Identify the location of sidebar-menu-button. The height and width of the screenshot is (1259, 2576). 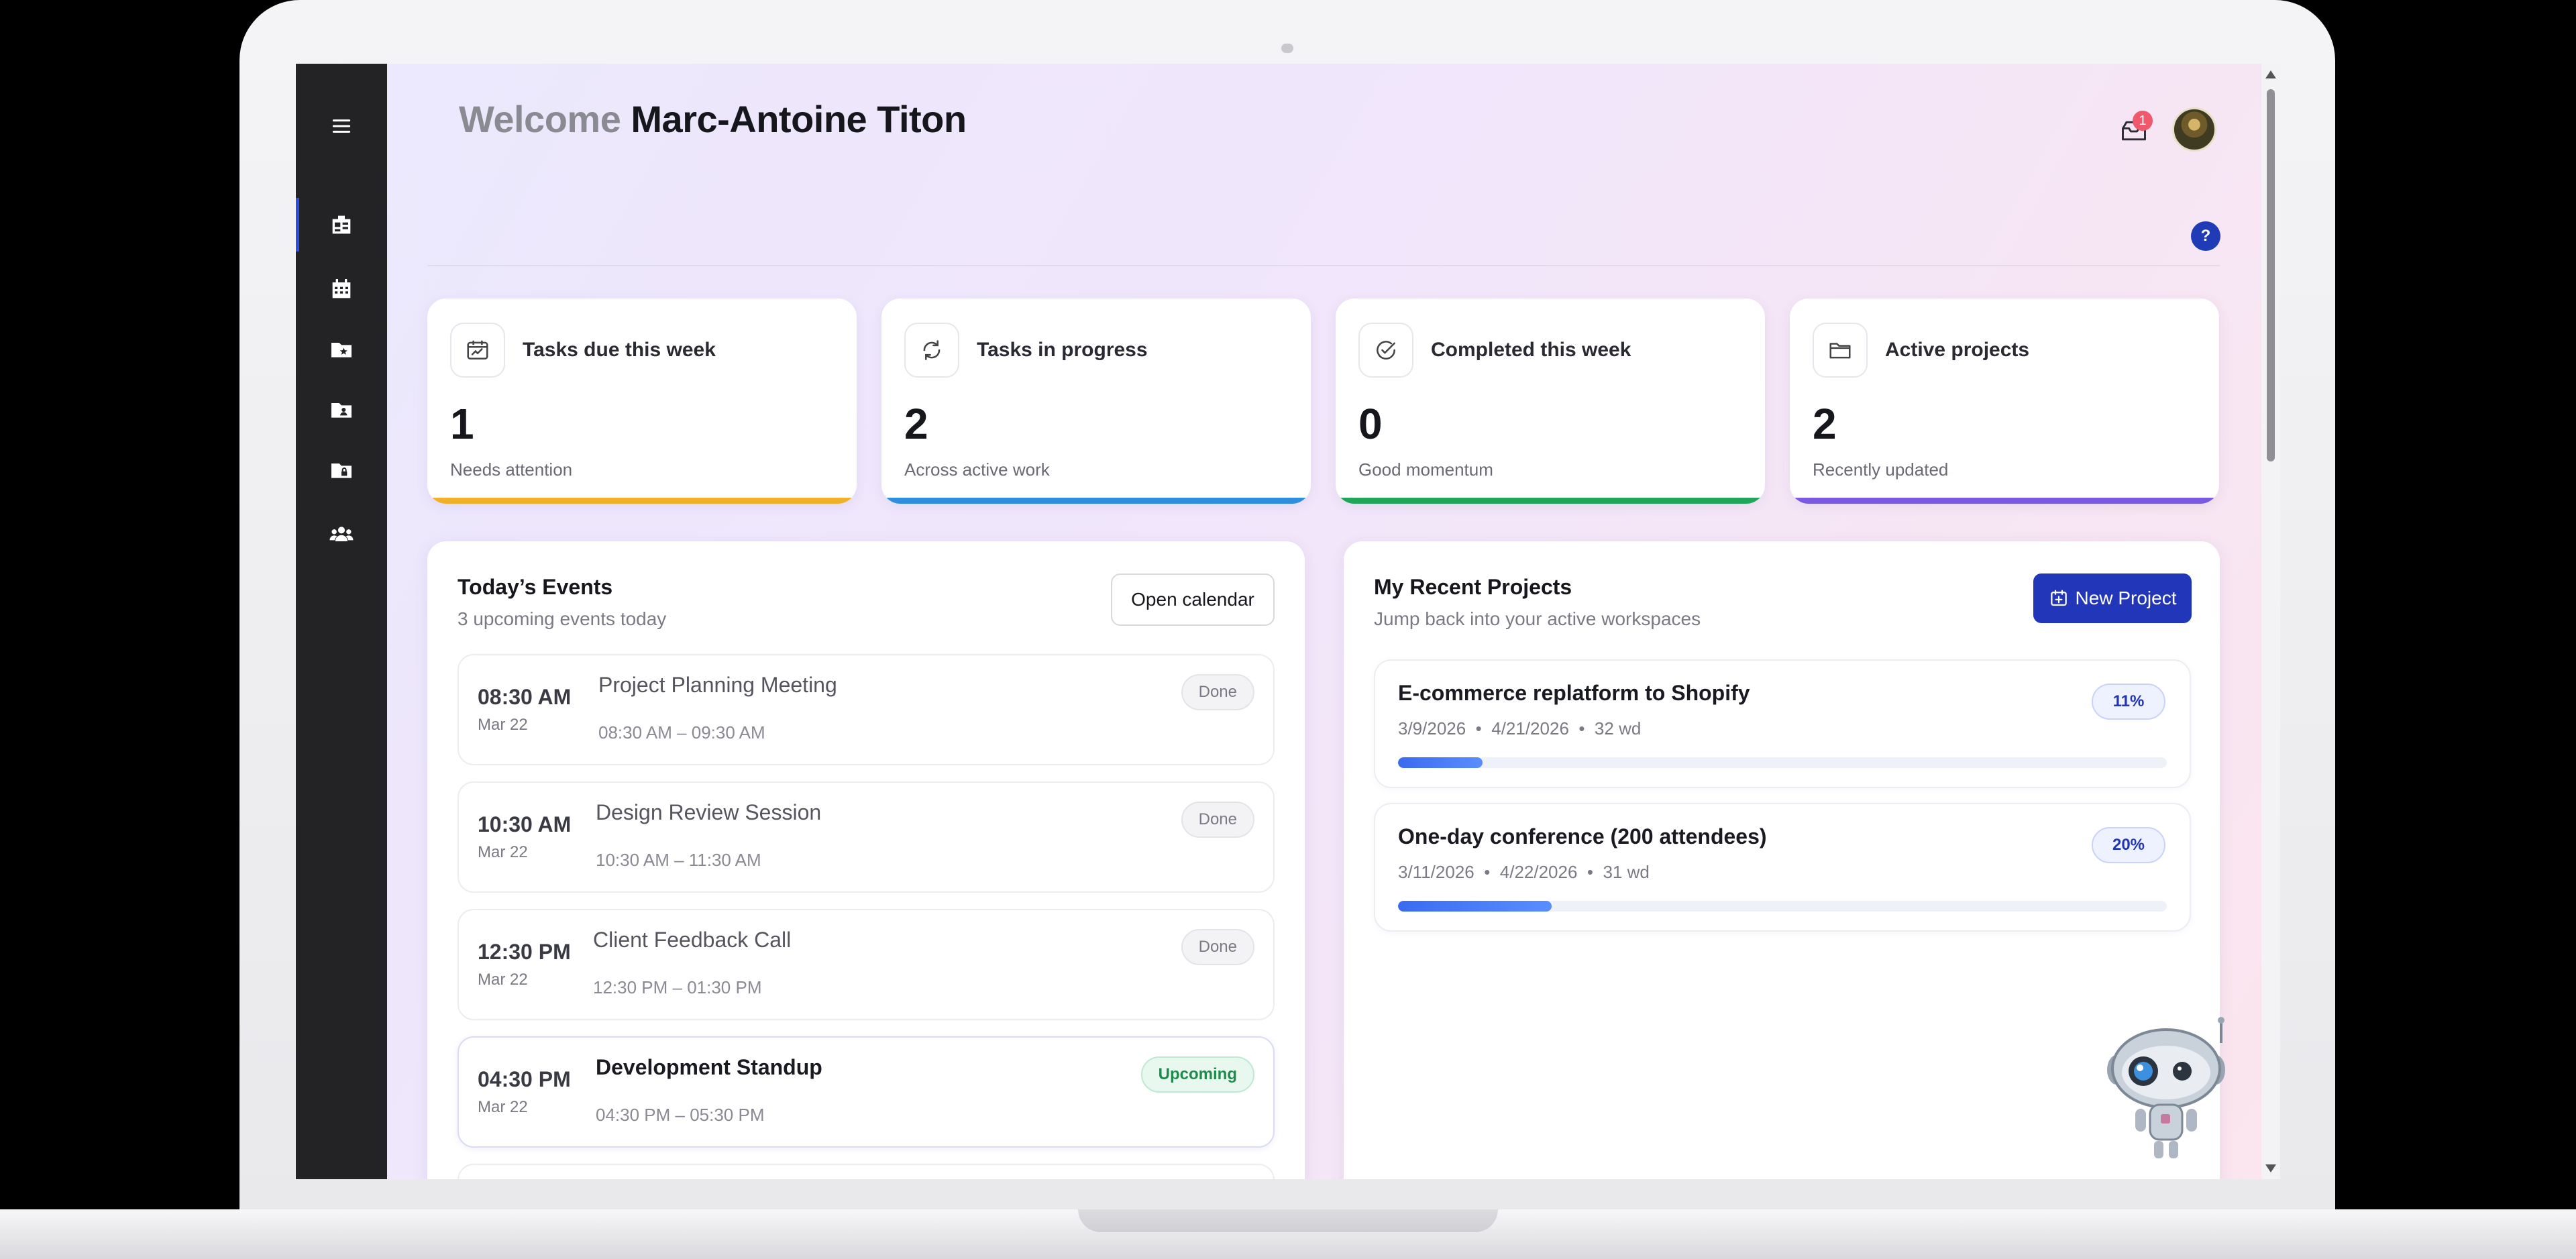
(341, 126).